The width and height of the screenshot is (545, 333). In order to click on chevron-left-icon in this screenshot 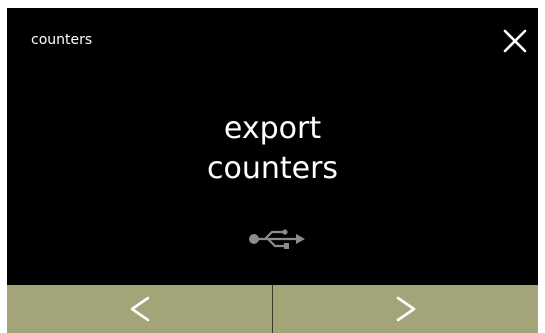, I will do `click(139, 309)`.